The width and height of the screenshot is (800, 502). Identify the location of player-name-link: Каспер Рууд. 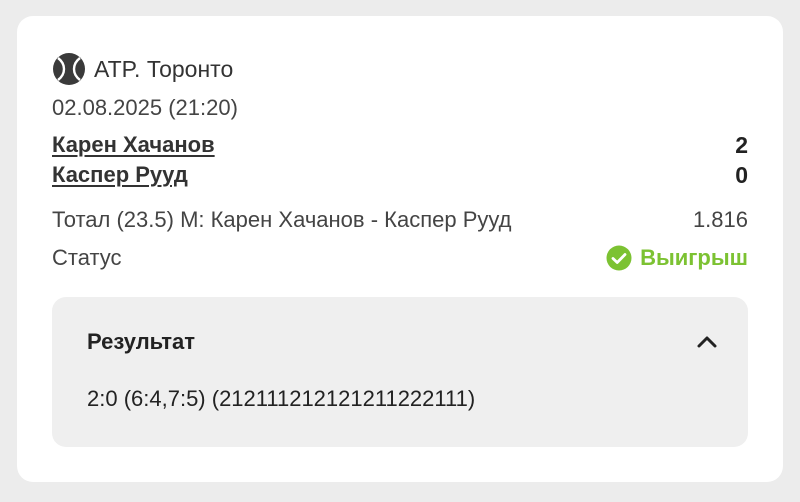
(120, 175).